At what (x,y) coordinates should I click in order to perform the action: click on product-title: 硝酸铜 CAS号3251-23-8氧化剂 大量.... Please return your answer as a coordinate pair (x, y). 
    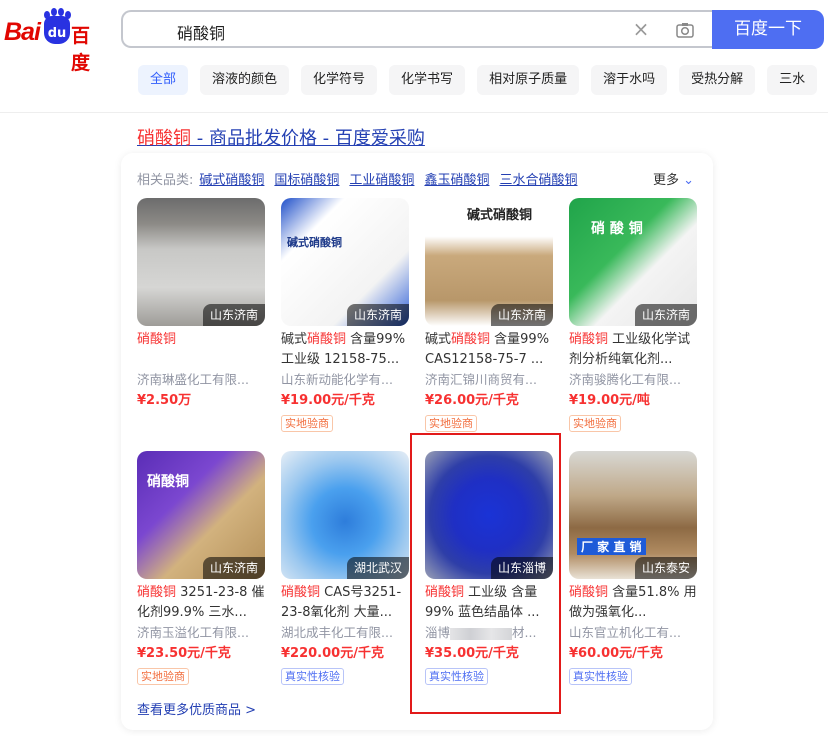
    Looking at the image, I should click on (345, 603).